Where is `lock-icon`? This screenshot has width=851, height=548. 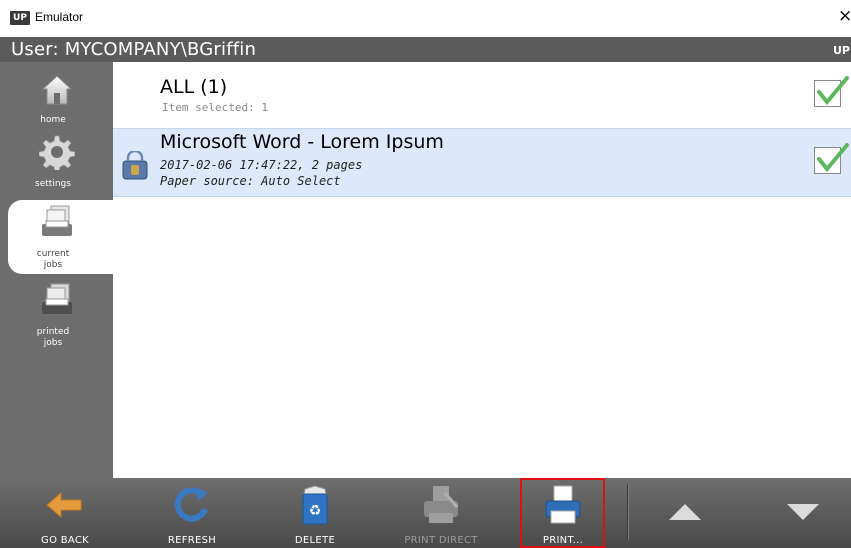
lock-icon is located at coordinates (135, 165).